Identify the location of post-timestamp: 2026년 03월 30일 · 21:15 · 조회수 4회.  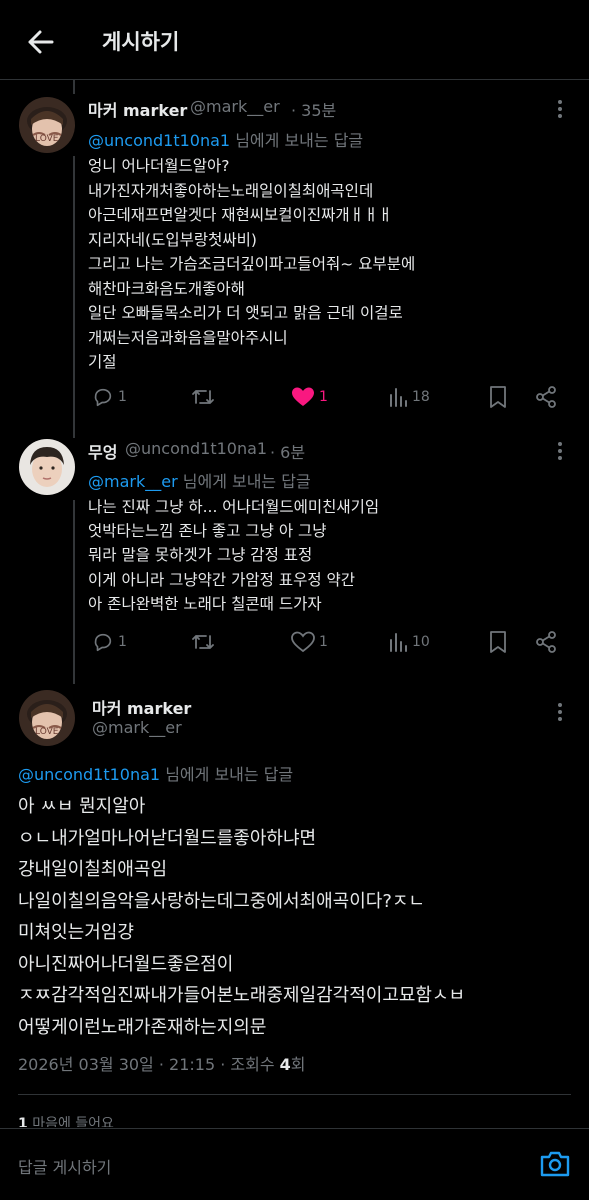
(162, 1063).